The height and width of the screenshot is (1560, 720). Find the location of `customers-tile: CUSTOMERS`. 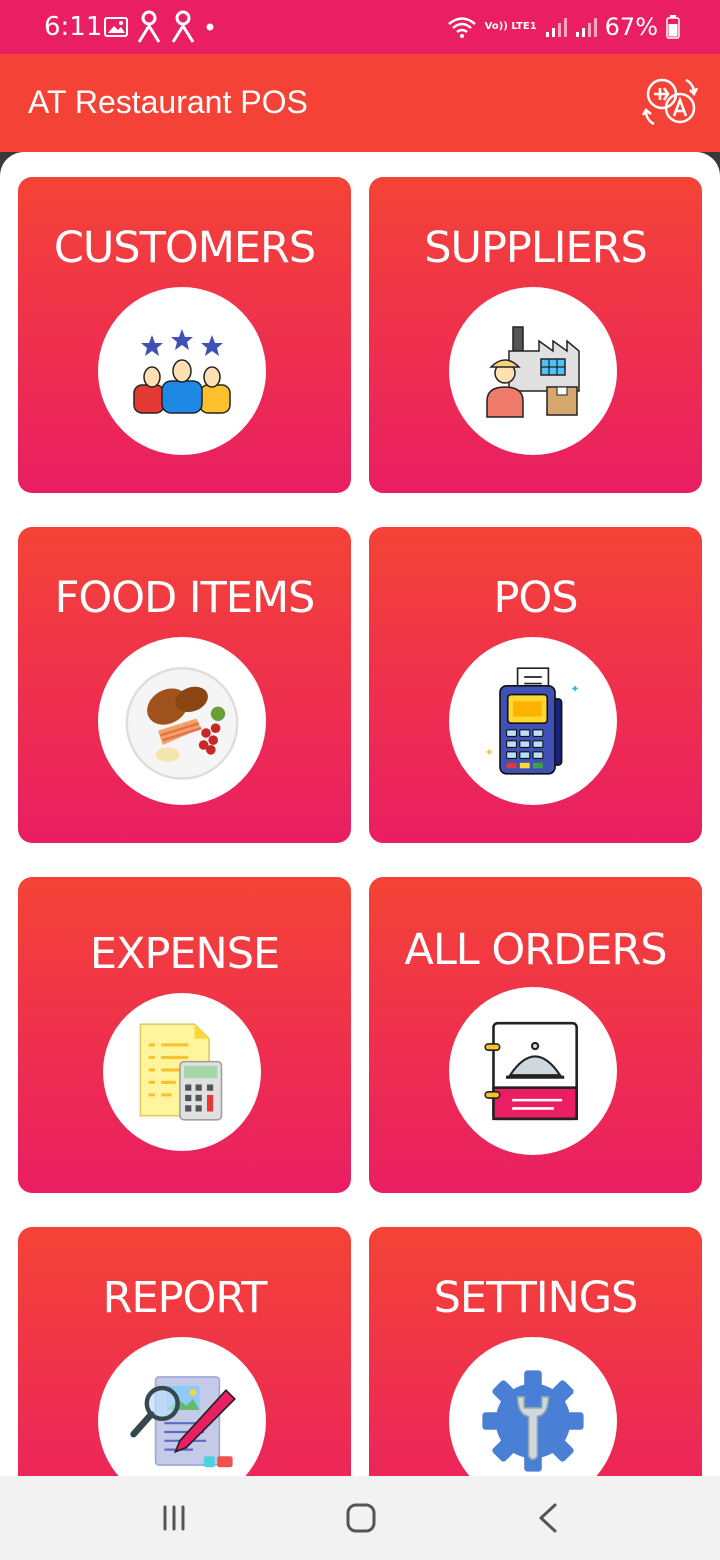

customers-tile: CUSTOMERS is located at coordinates (184, 335).